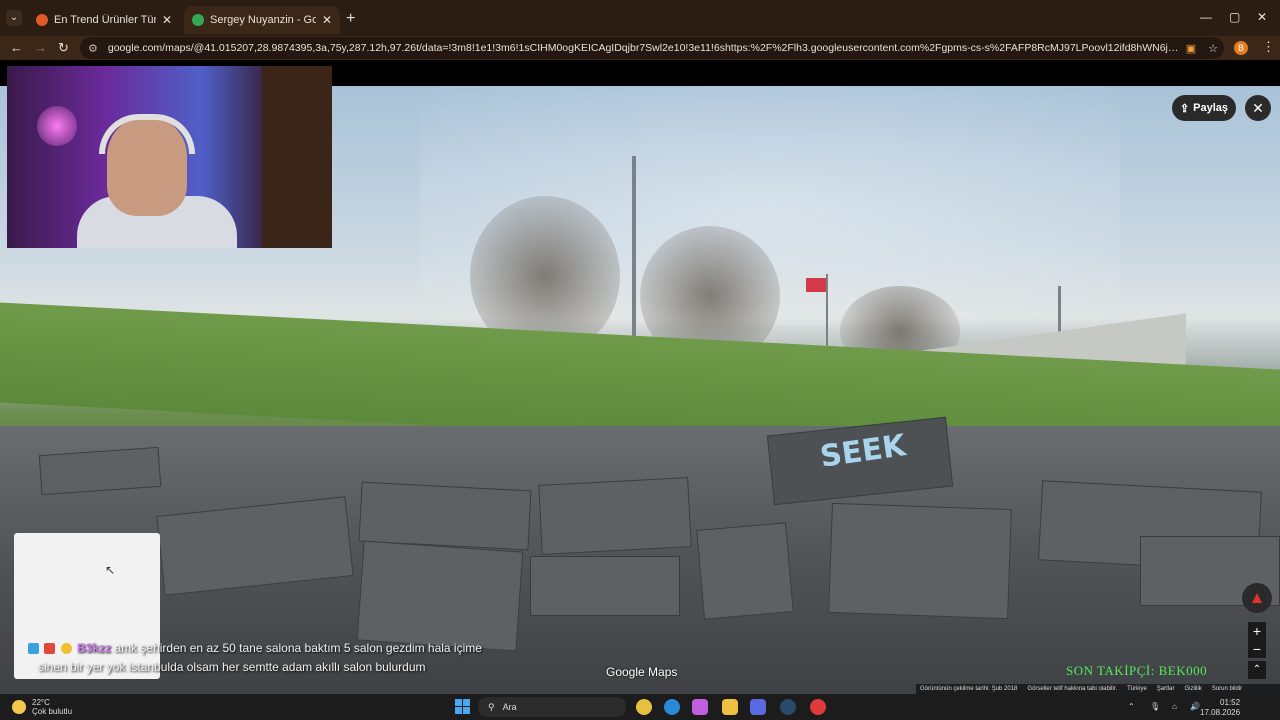 The height and width of the screenshot is (720, 1280). What do you see at coordinates (1211, 108) in the screenshot?
I see `share-label: Paylaş` at bounding box center [1211, 108].